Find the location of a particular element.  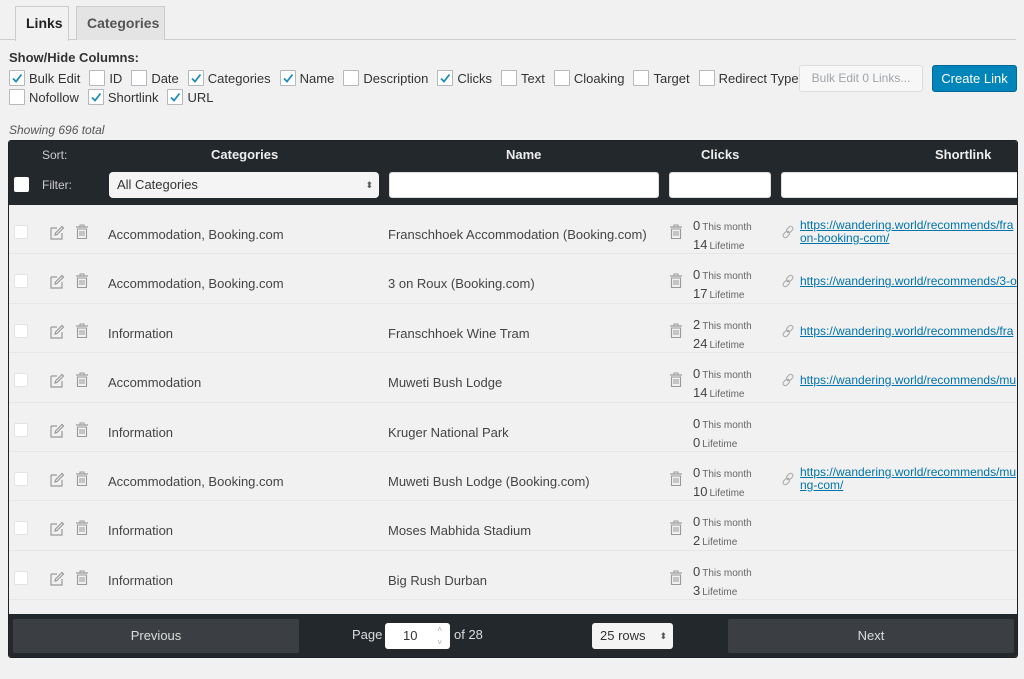

page-spinner-icon: ˄ ˅ is located at coordinates (439, 636).